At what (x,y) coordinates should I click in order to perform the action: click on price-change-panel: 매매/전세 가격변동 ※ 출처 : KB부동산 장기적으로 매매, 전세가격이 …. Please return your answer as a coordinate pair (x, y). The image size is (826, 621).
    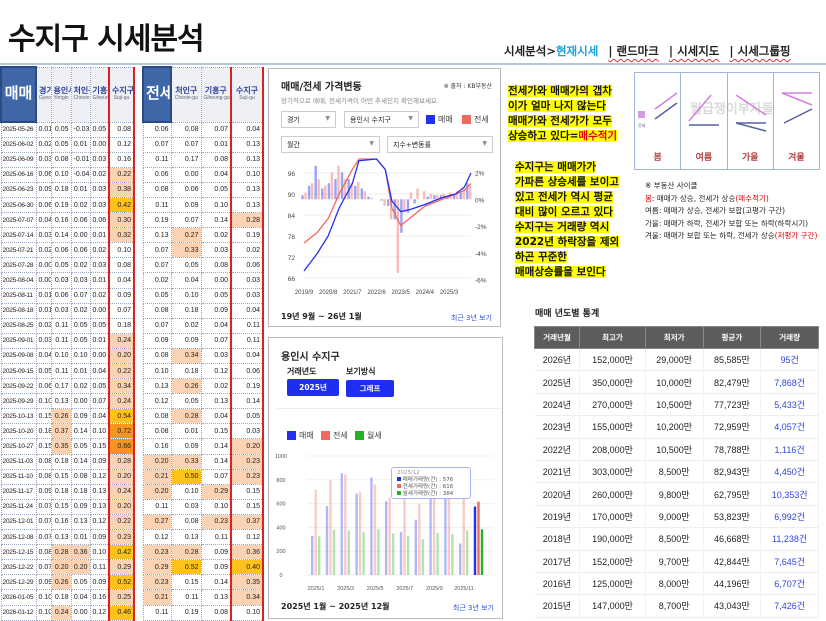
    Looking at the image, I should click on (384, 197).